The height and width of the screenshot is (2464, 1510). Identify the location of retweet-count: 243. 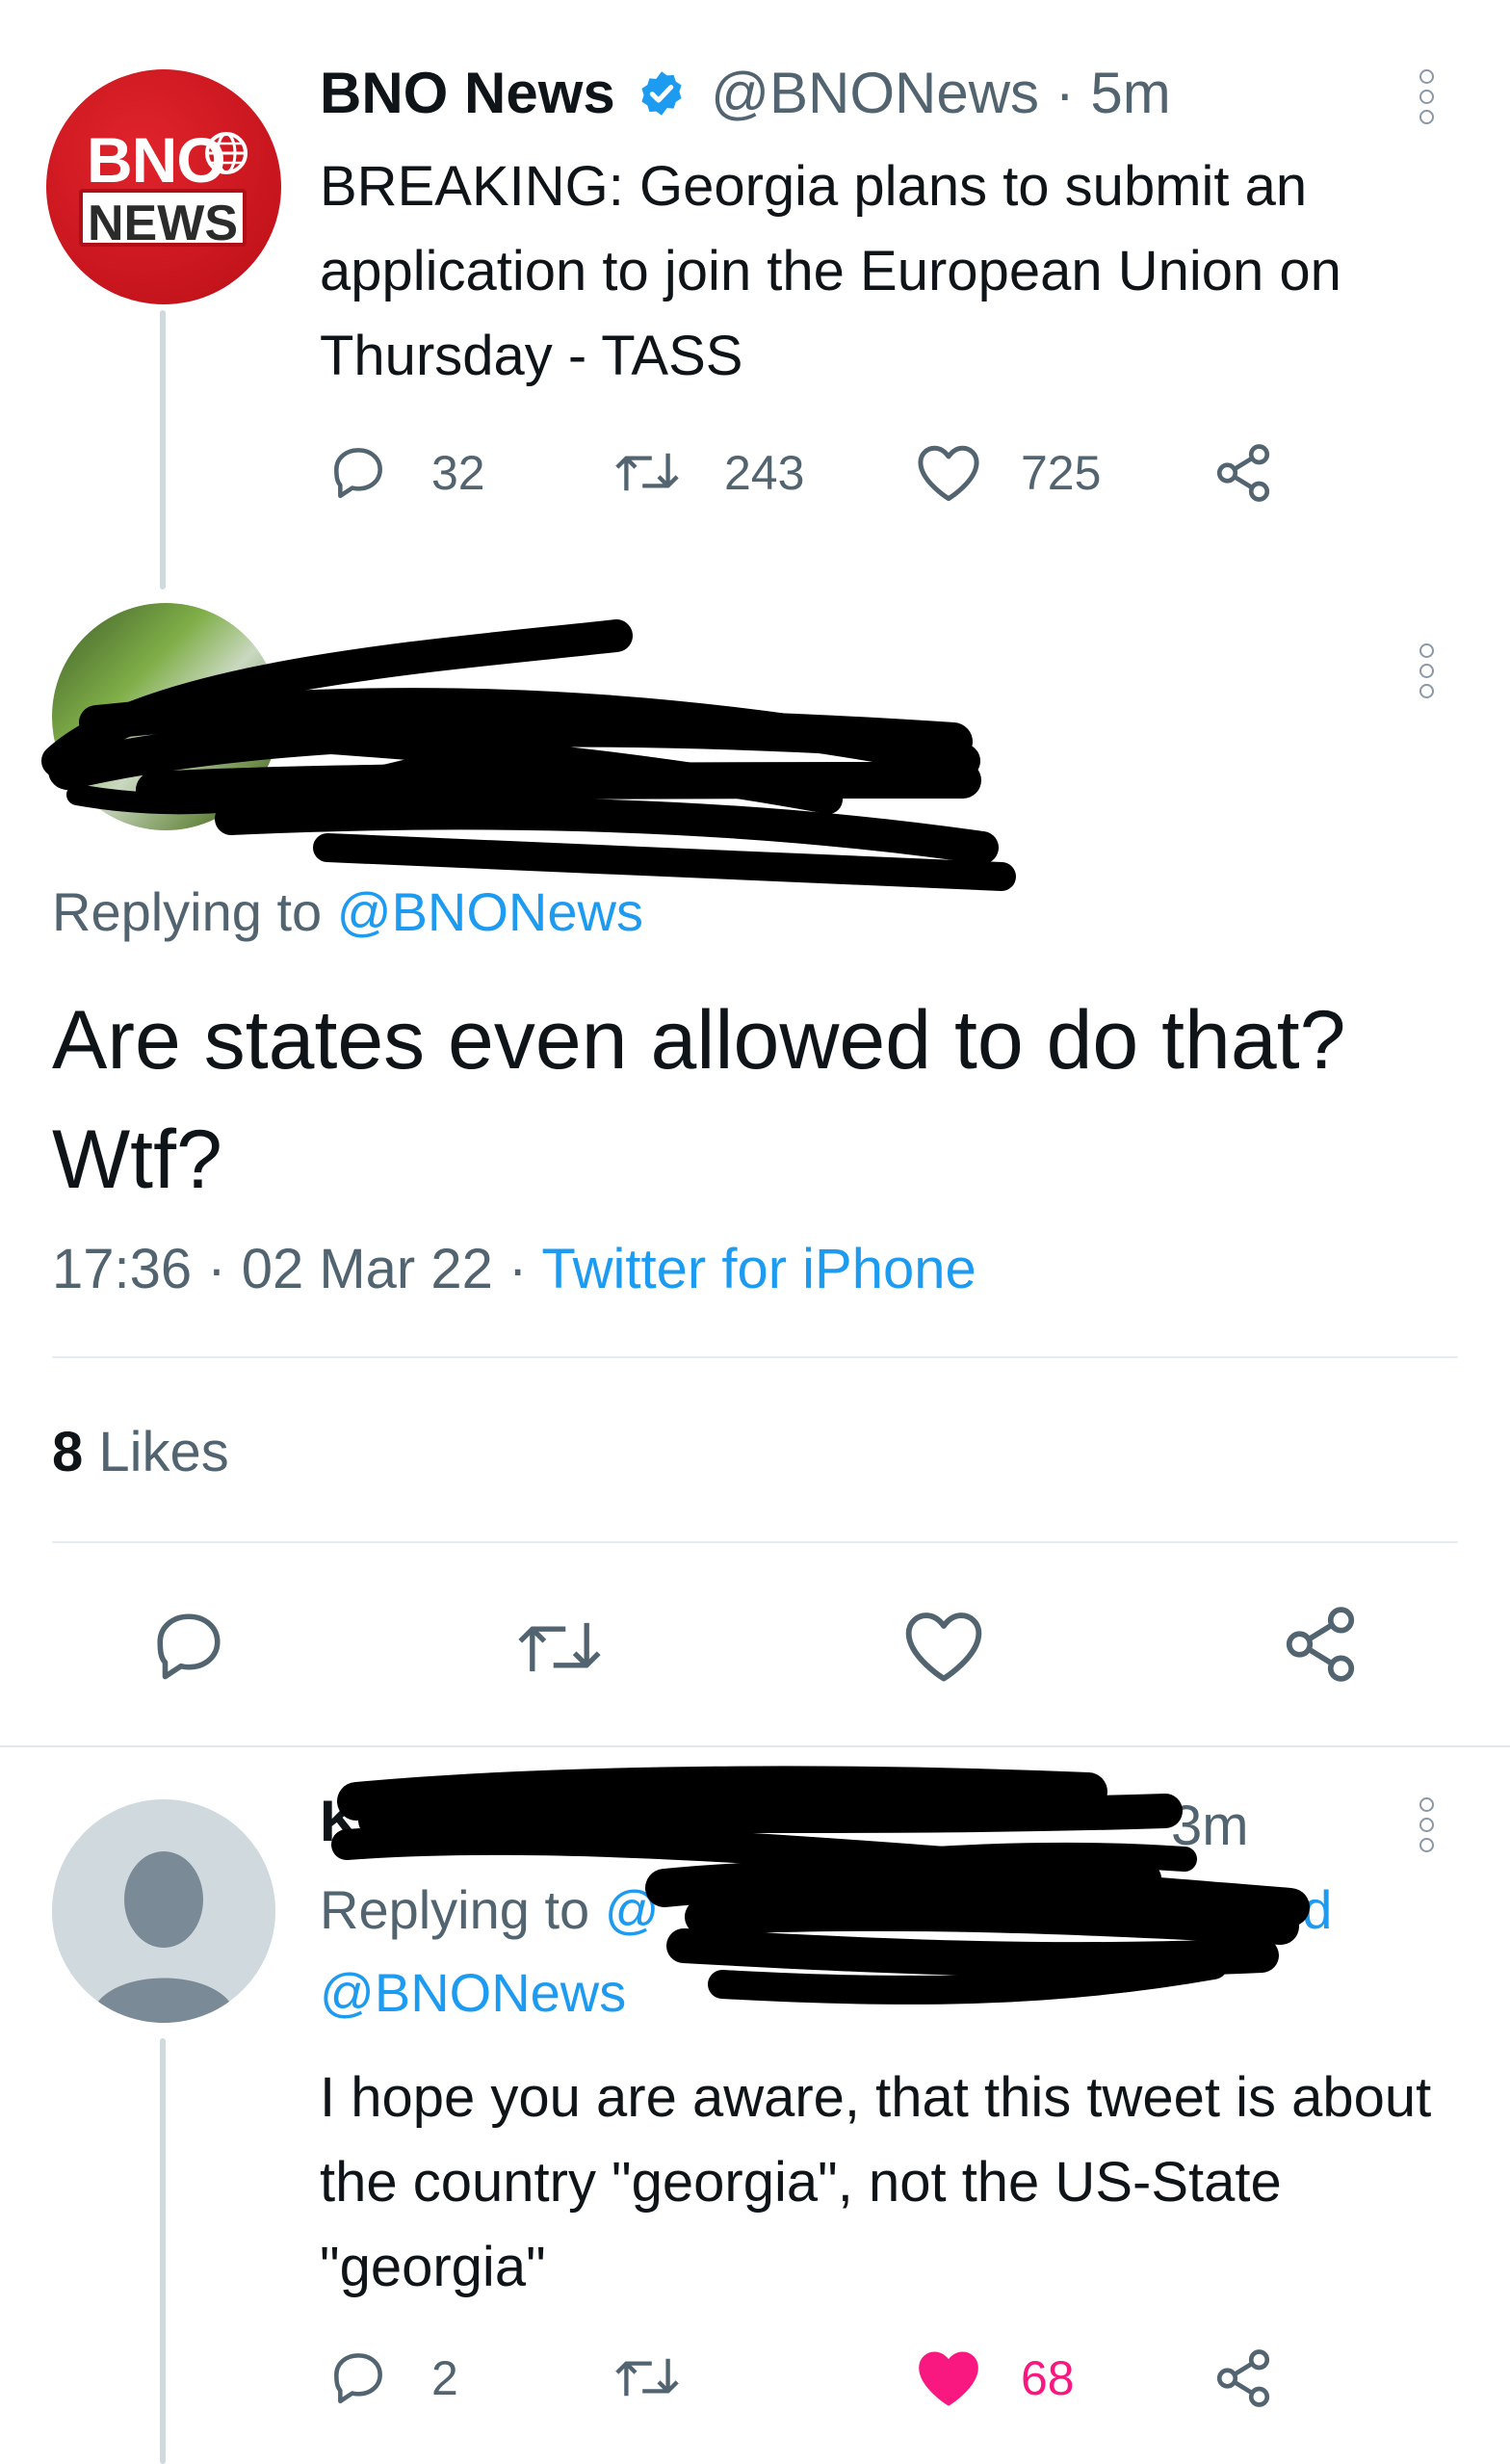
(764, 473).